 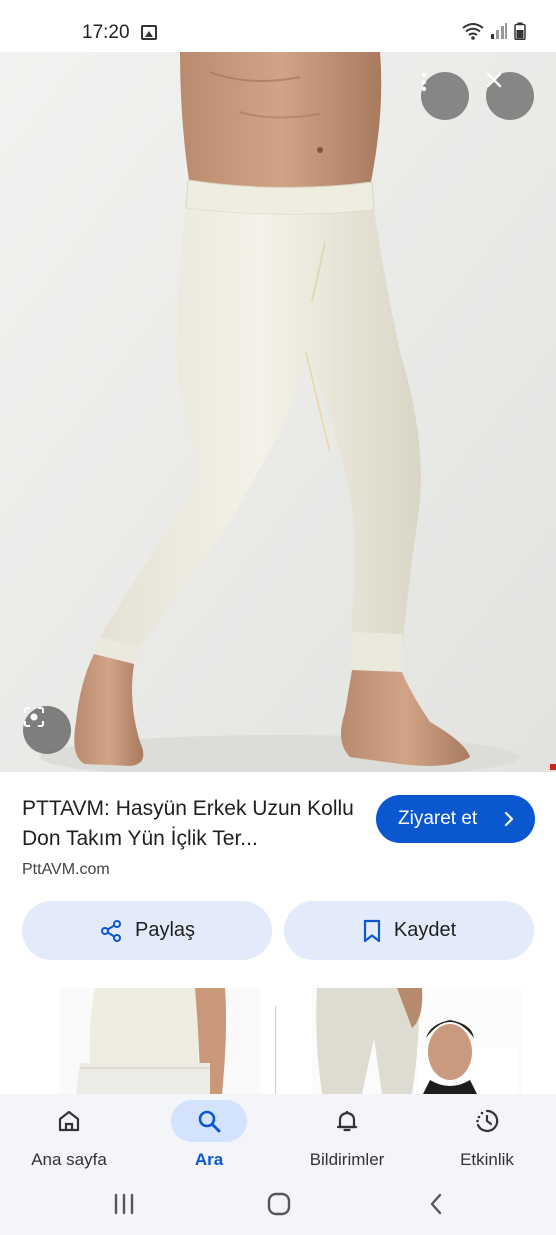 I want to click on nav-item-search: Ara, so click(x=209, y=1137).